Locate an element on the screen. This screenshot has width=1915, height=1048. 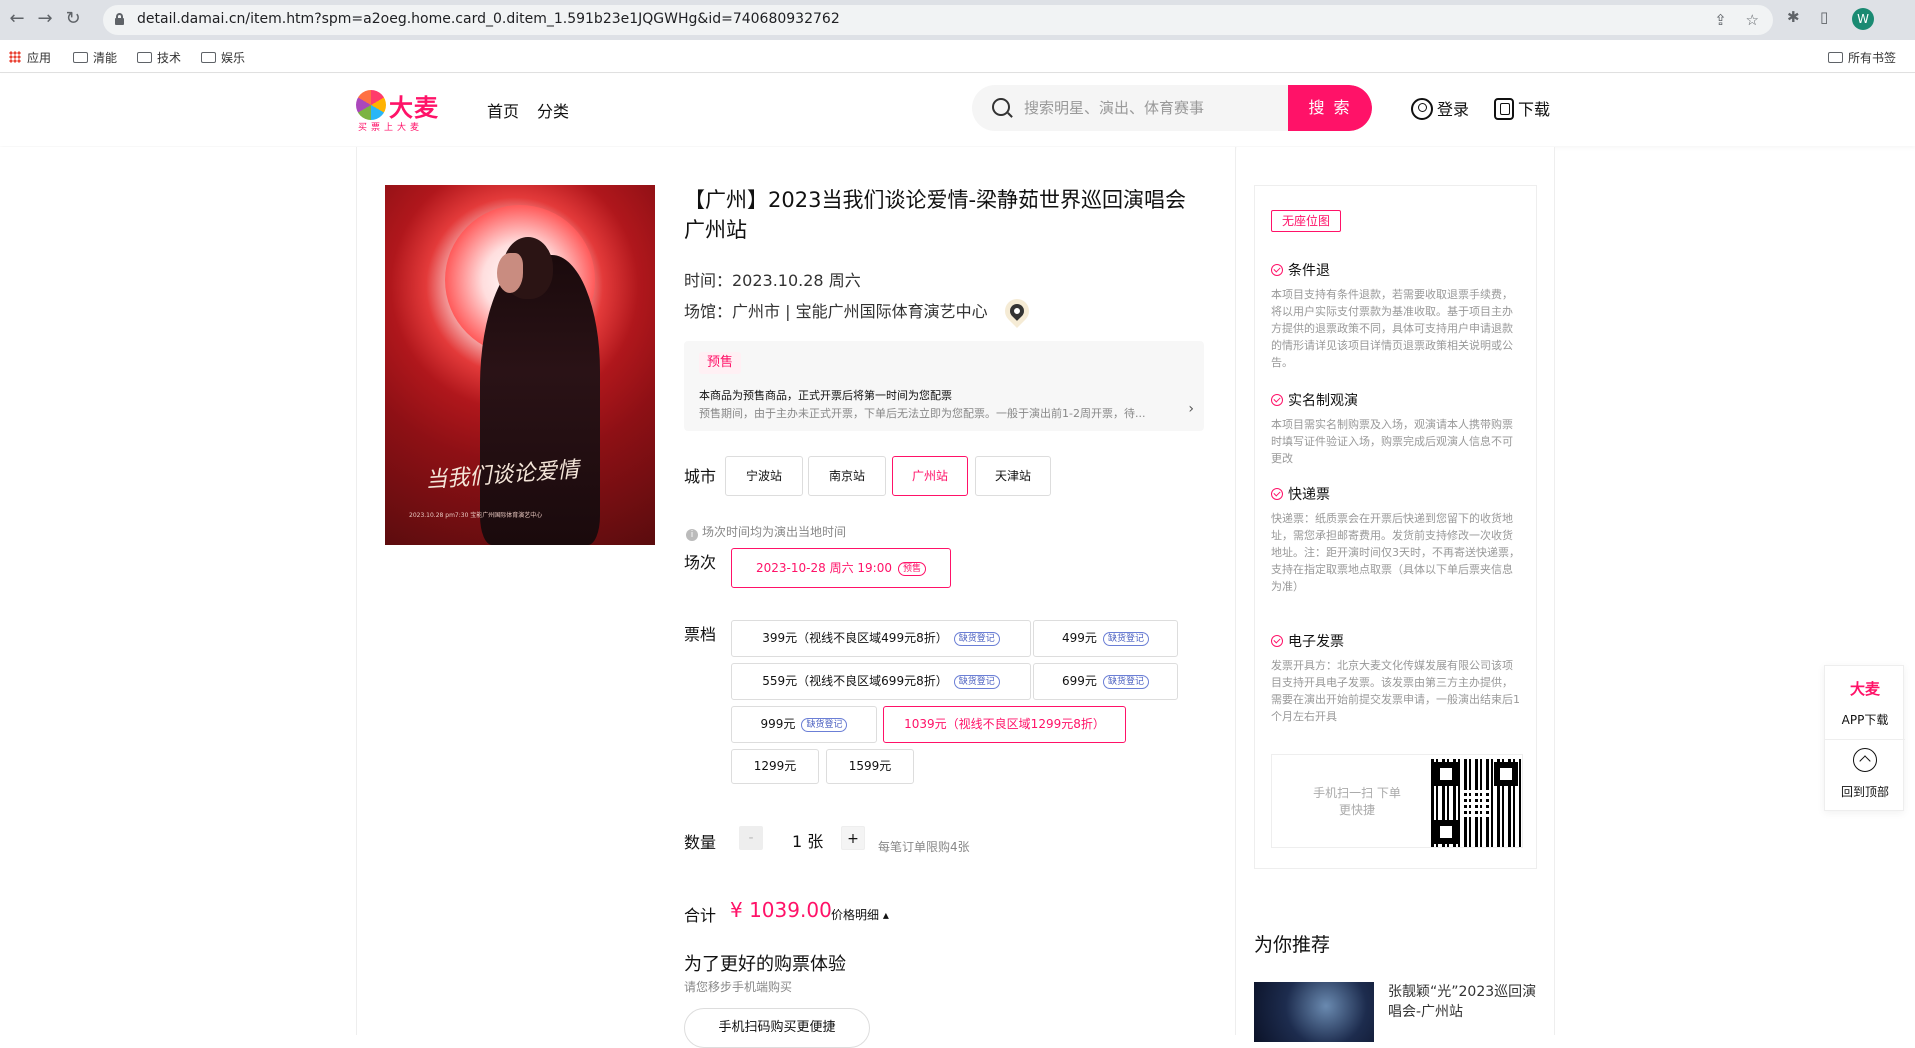
site-header: 大麦 买票上大麦 首页 分类 搜 索 登录 下载 is located at coordinates (957, 110).